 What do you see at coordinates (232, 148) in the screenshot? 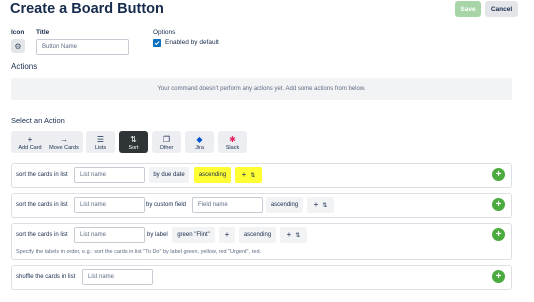
I see `action-type-label: Slack` at bounding box center [232, 148].